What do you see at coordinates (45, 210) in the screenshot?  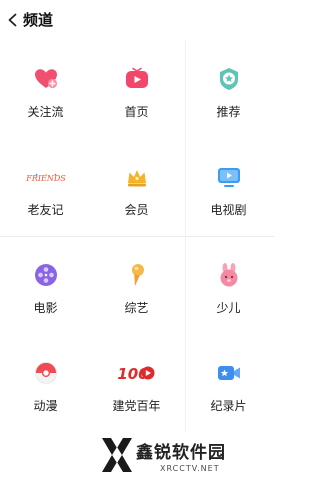 I see `channel-label: 老友记` at bounding box center [45, 210].